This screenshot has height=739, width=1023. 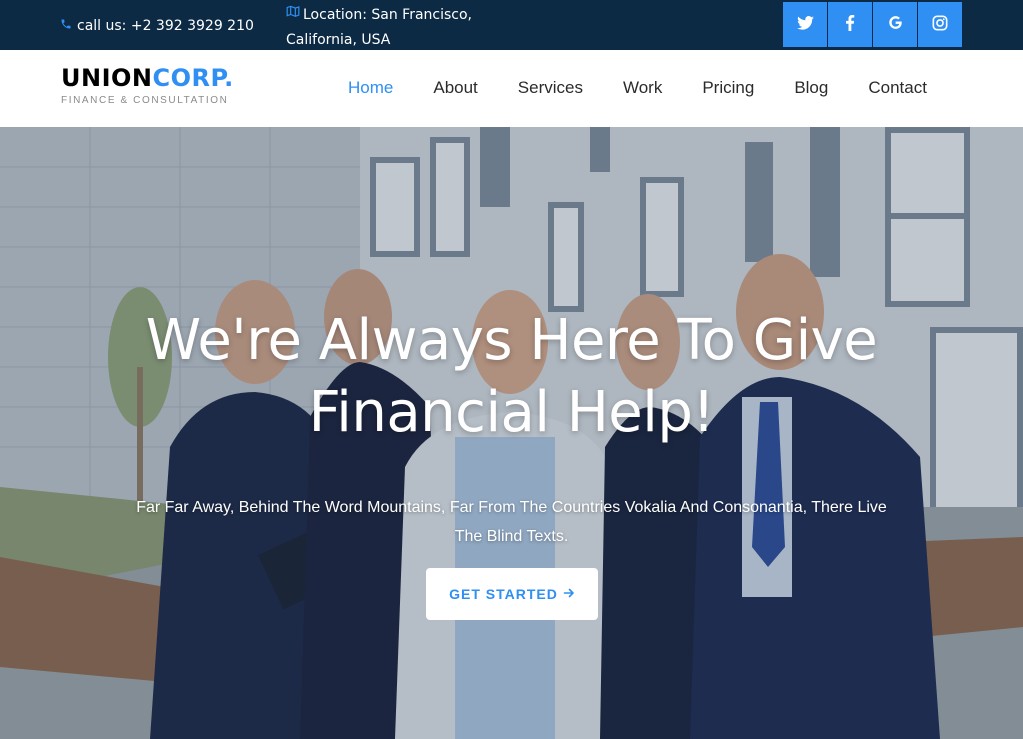 I want to click on hero-title-line-2: Financial Help!, so click(x=511, y=412).